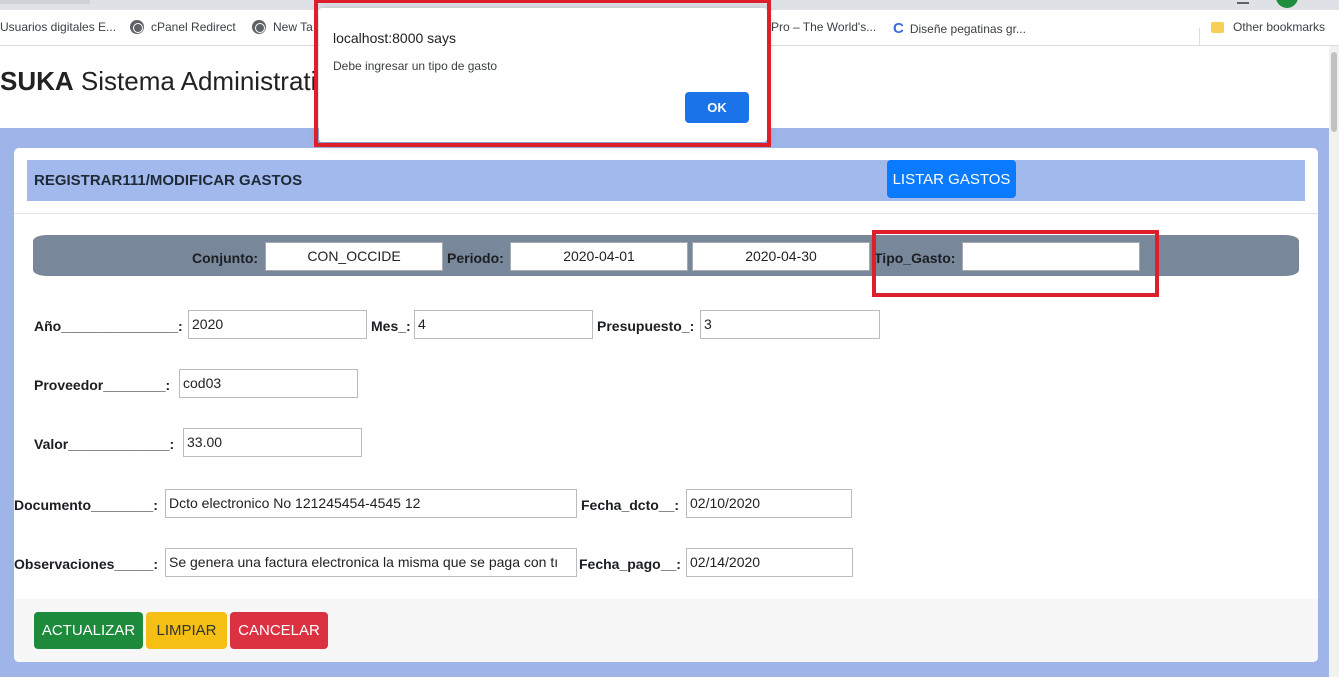 Image resolution: width=1339 pixels, height=677 pixels. I want to click on anio-field: 2020, so click(277, 324).